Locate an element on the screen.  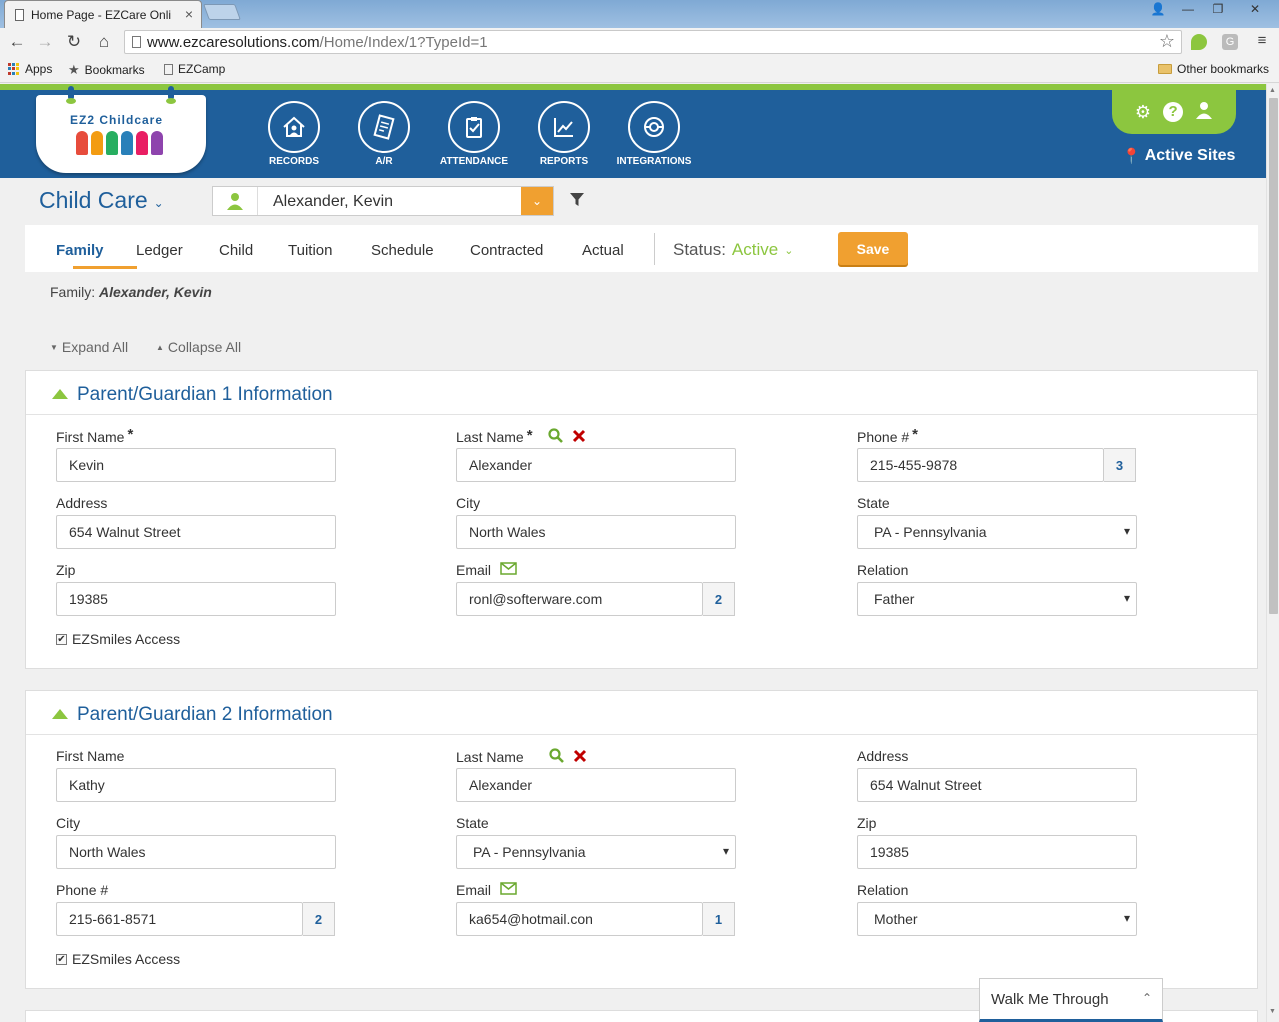
expand-all-button: ▼ Expand All is located at coordinates (89, 347).